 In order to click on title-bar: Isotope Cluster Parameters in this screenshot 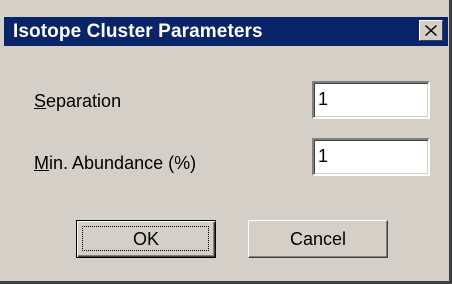, I will do `click(226, 31)`.